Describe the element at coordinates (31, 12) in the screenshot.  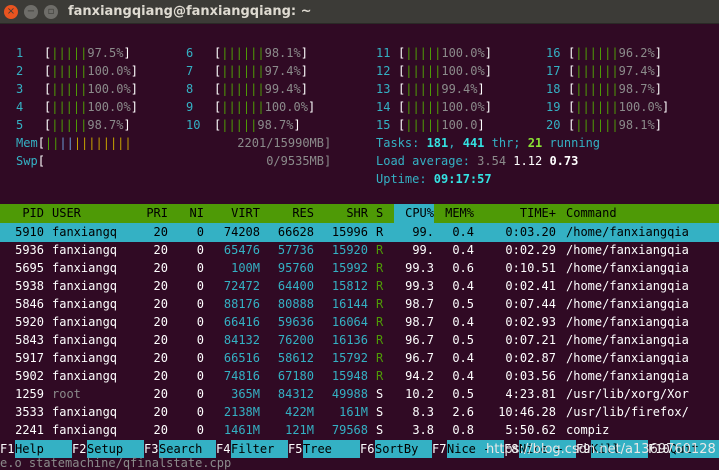
I see `minimize-window-button: −` at that location.